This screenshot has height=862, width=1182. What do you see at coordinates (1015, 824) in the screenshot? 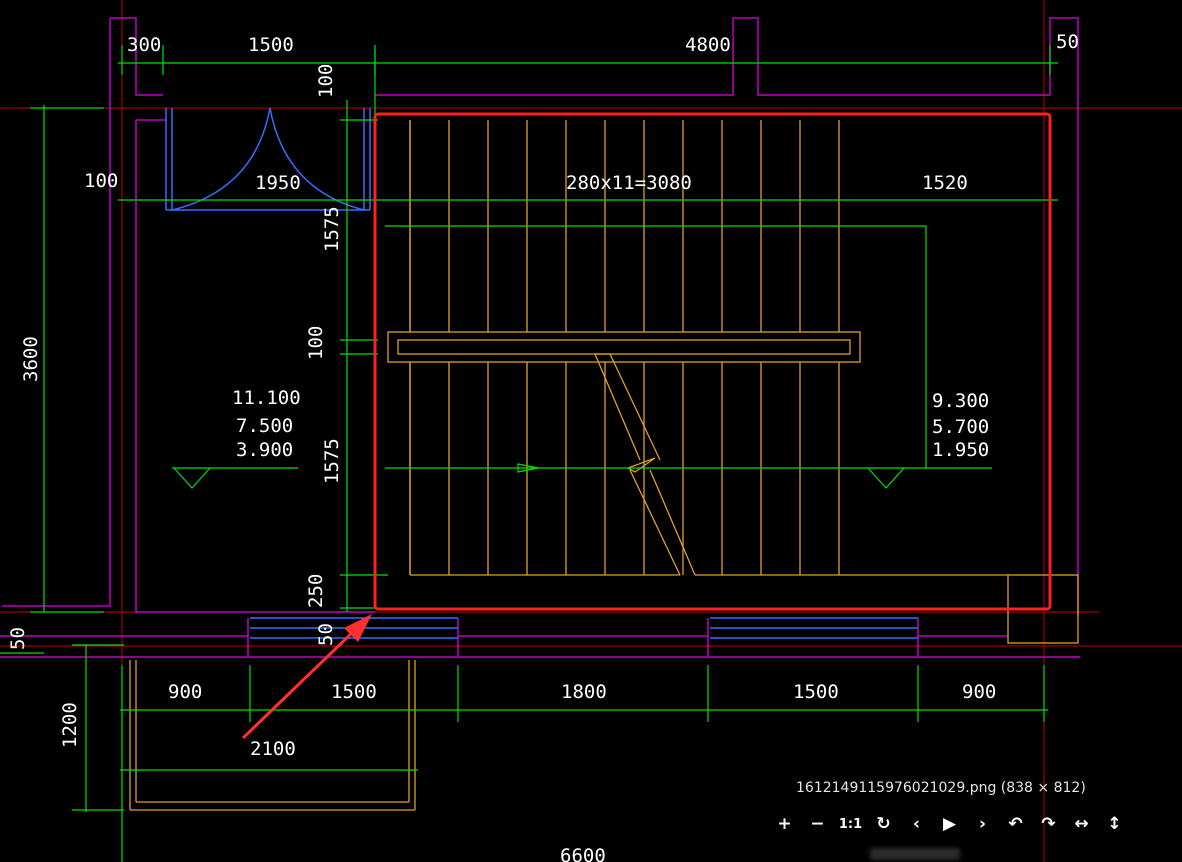
I see `rotate-left-button: ↶` at bounding box center [1015, 824].